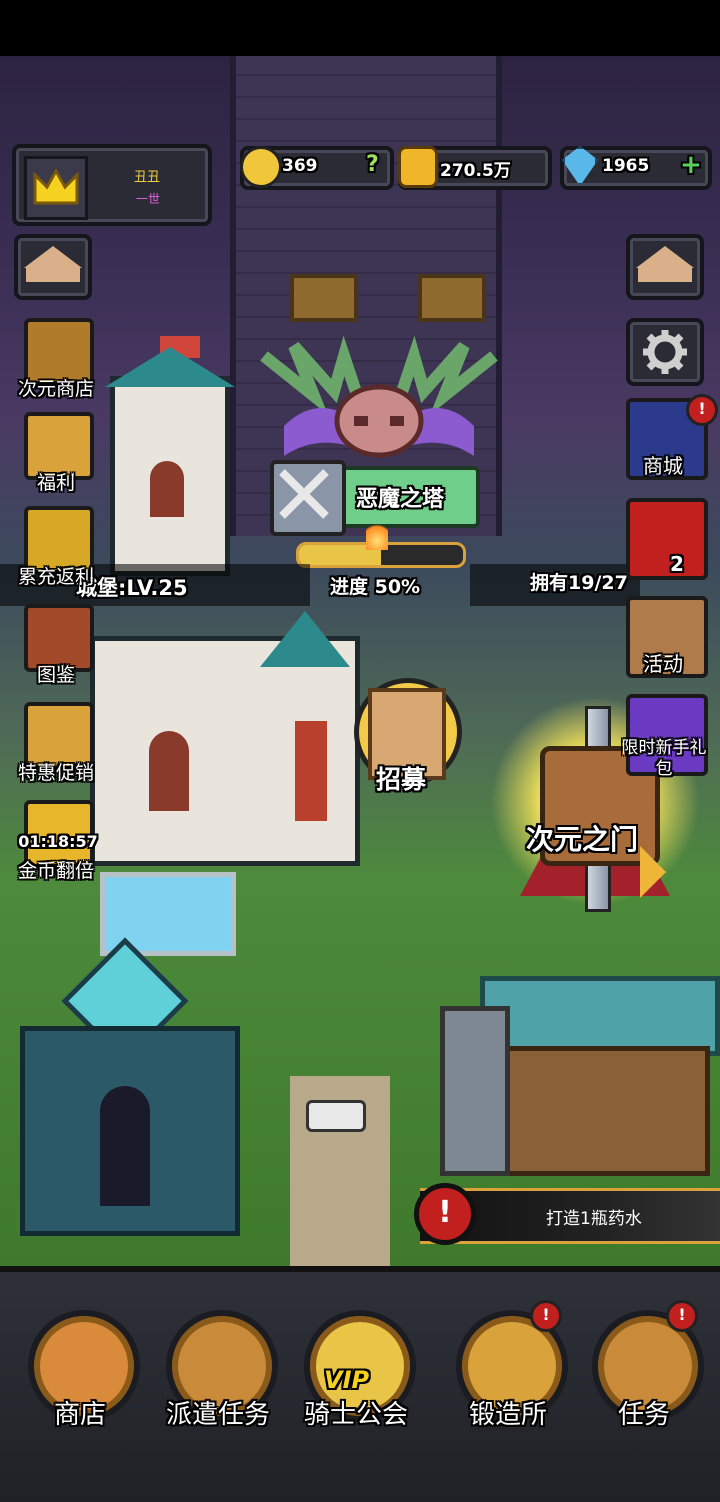 Image resolution: width=720 pixels, height=1502 pixels. Describe the element at coordinates (580, 1066) in the screenshot. I see `forge-building` at that location.